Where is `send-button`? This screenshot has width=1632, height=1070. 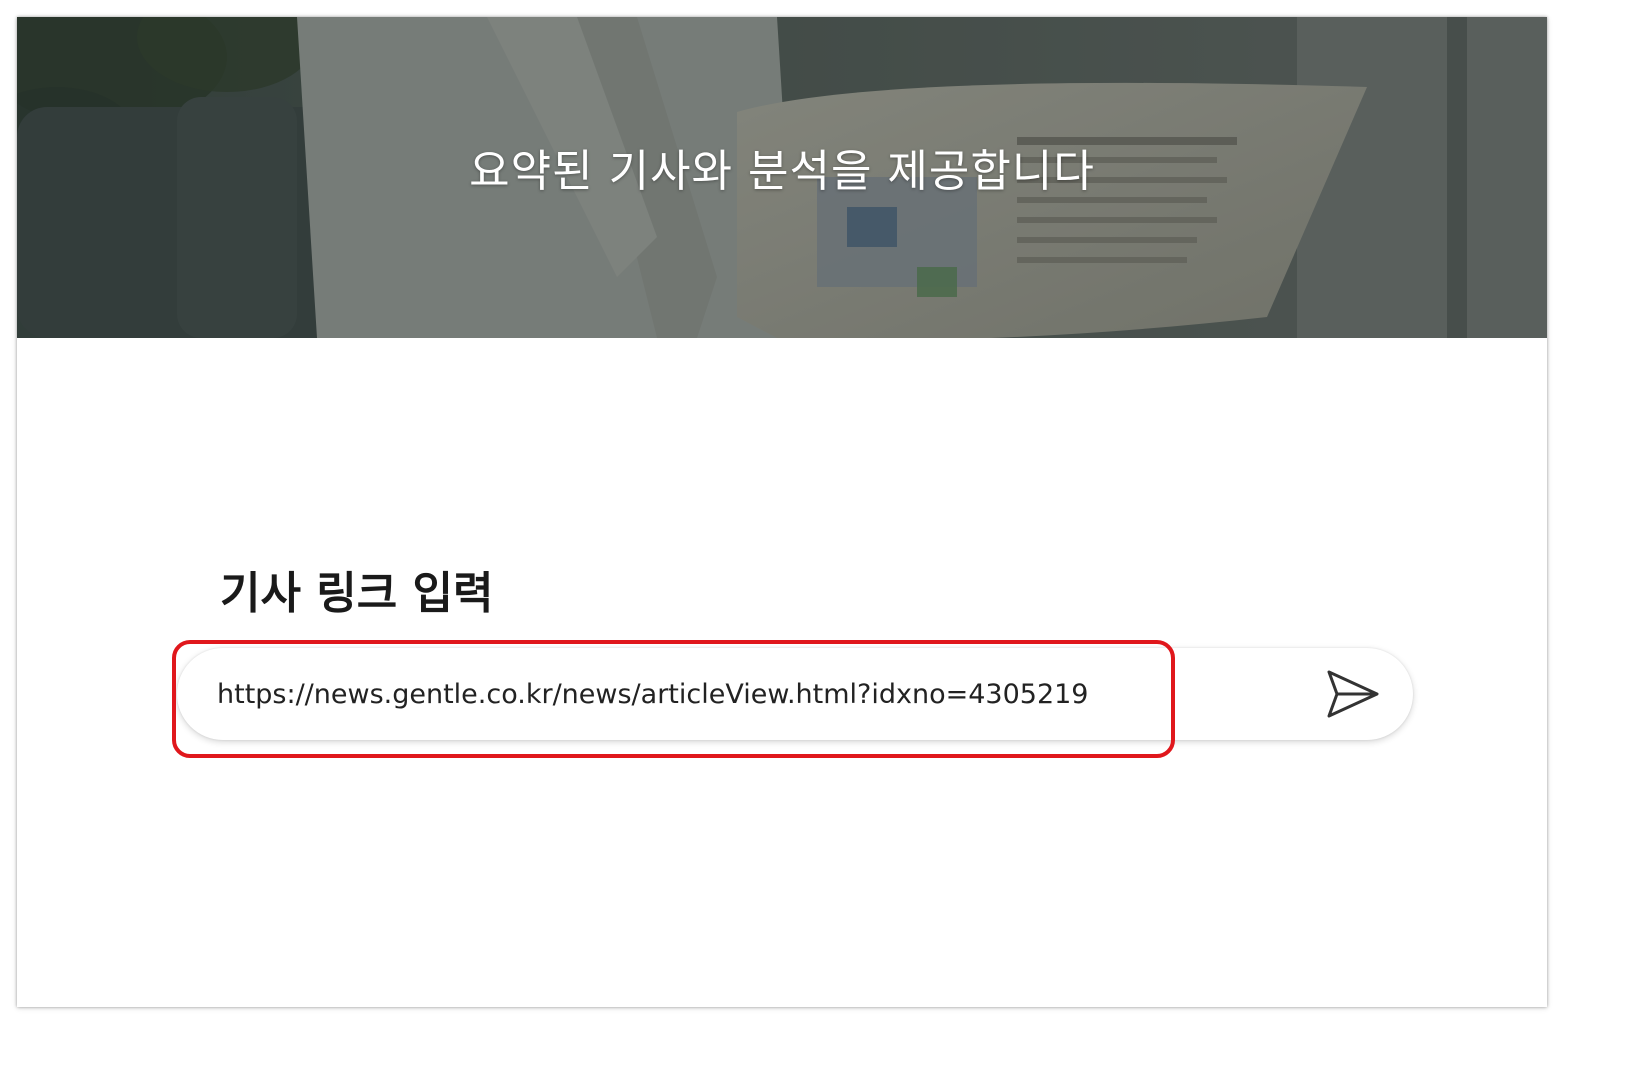 send-button is located at coordinates (1353, 694).